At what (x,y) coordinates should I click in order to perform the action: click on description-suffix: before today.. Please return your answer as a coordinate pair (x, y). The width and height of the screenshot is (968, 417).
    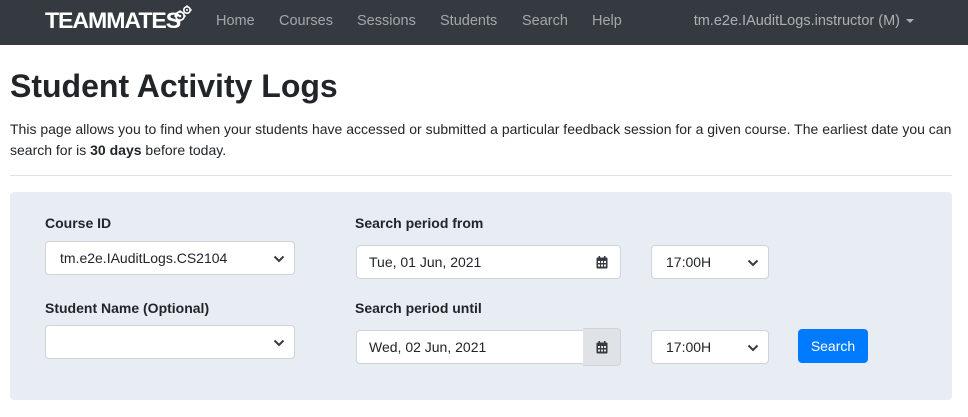
    Looking at the image, I should click on (184, 150).